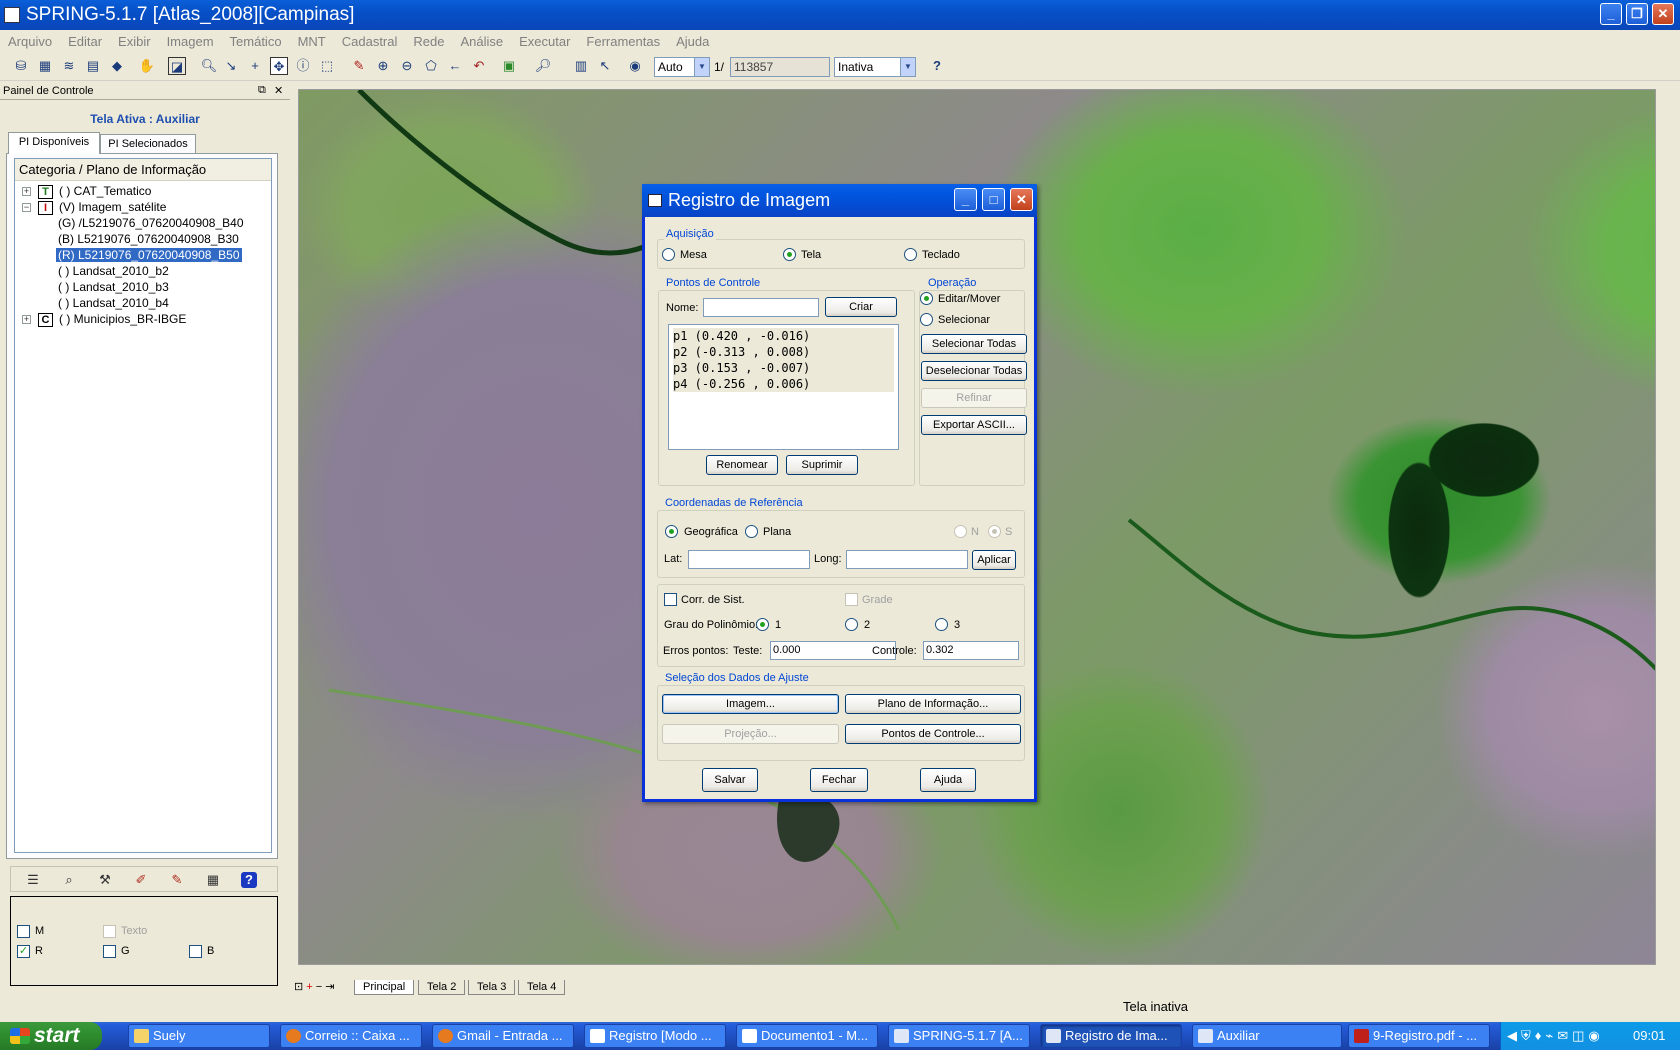 This screenshot has width=1680, height=1050. What do you see at coordinates (994, 560) in the screenshot?
I see `aplicar-button: Aplicar` at bounding box center [994, 560].